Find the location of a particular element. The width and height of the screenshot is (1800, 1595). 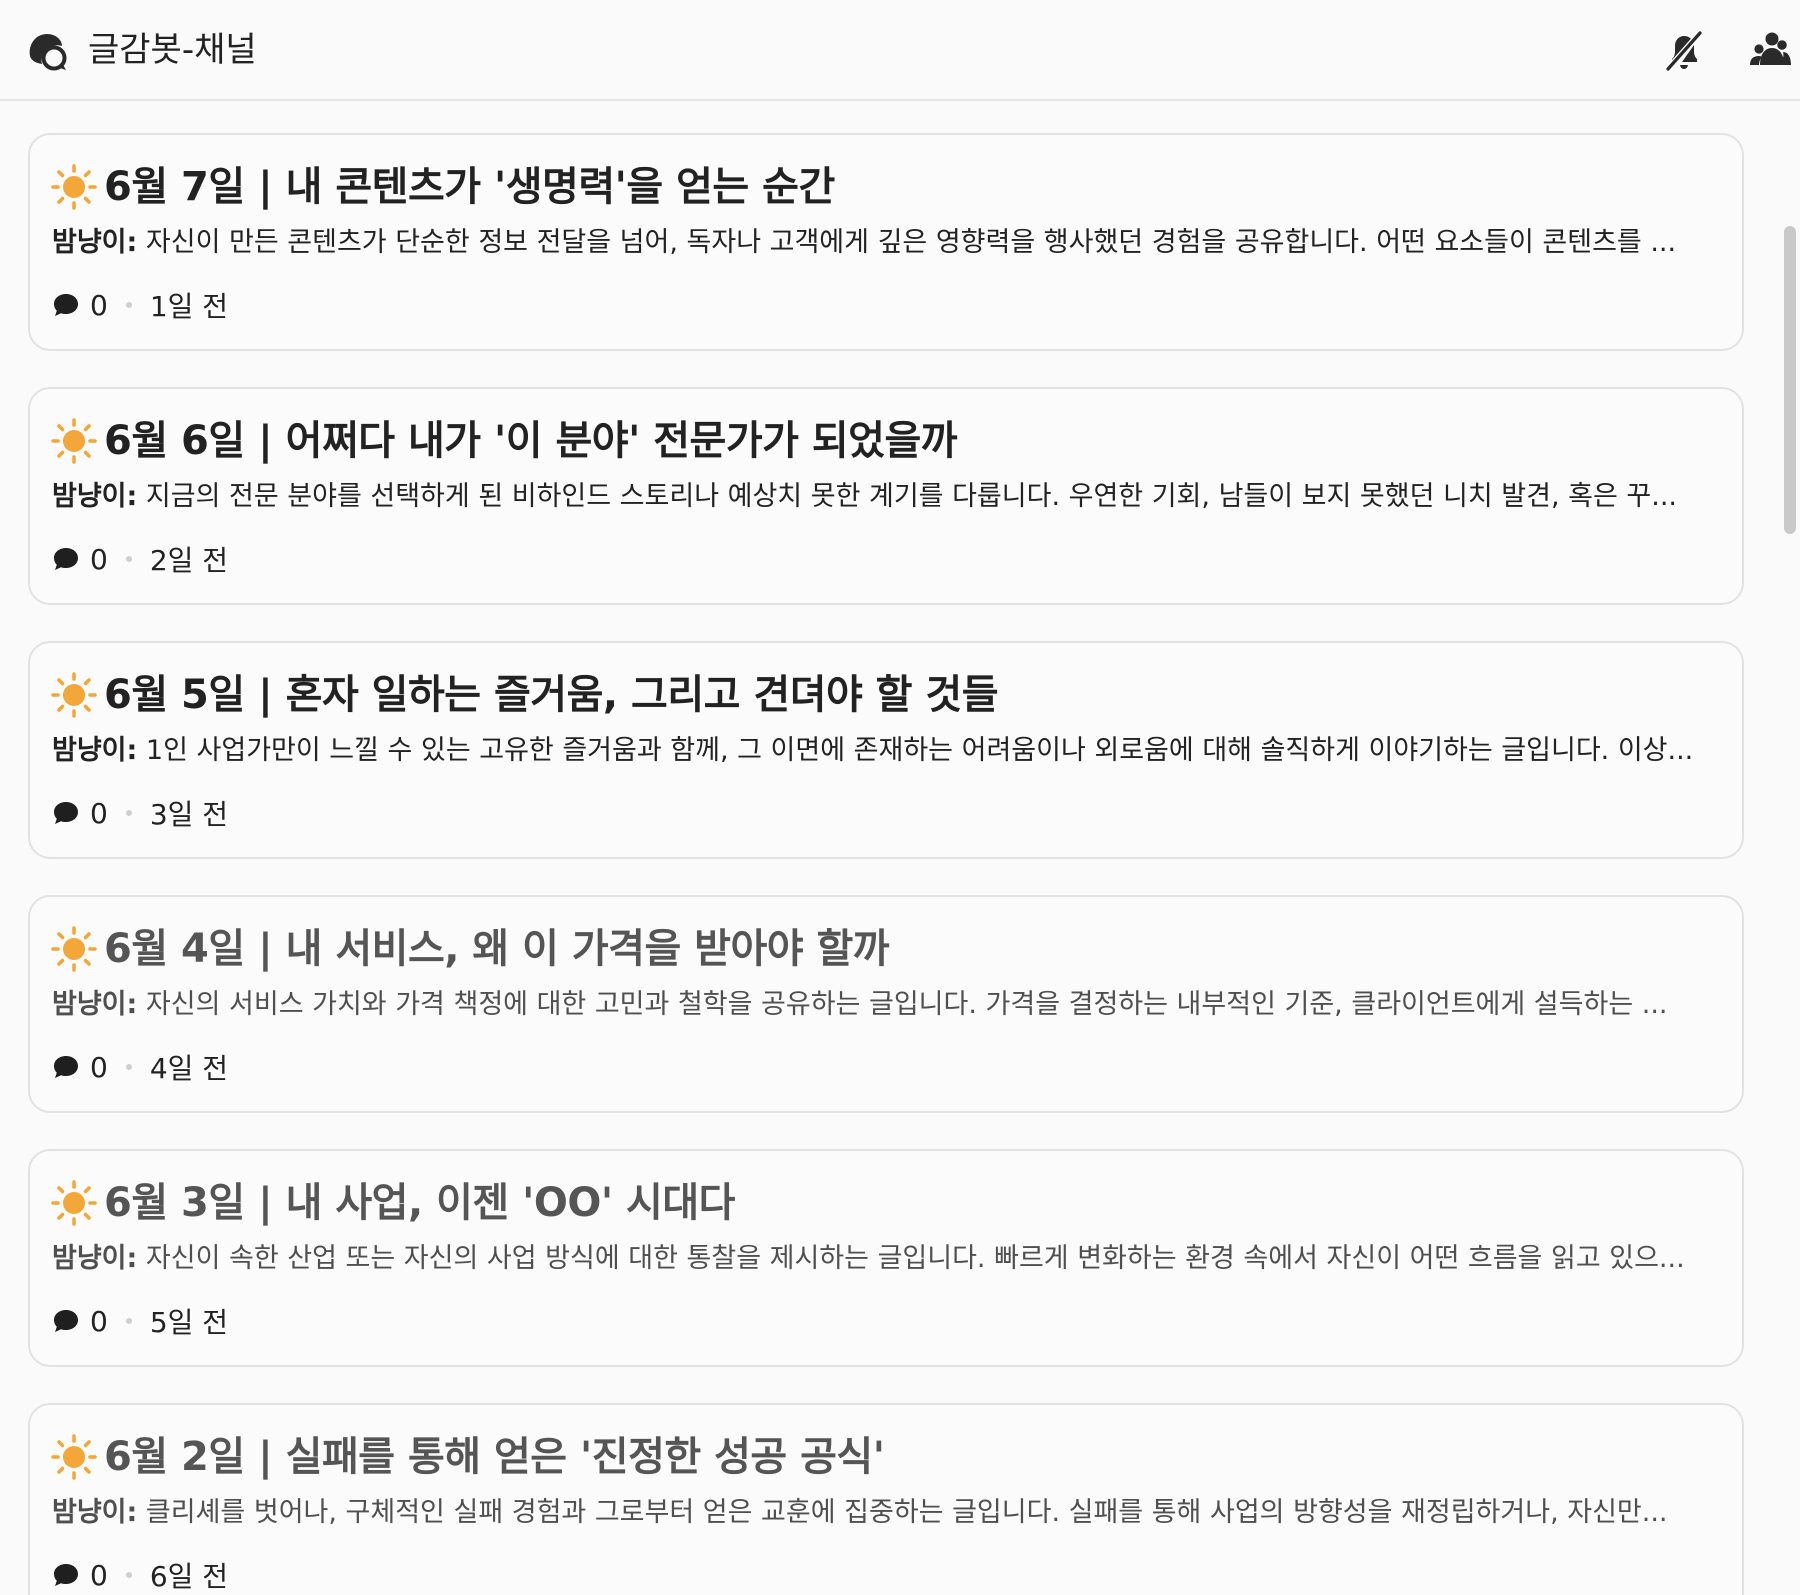

members-icon is located at coordinates (1770, 48).